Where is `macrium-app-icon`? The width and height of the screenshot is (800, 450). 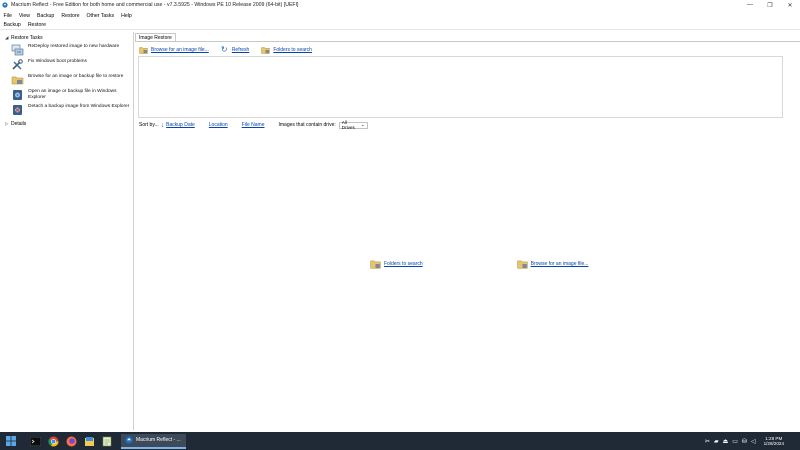 macrium-app-icon is located at coordinates (5, 5).